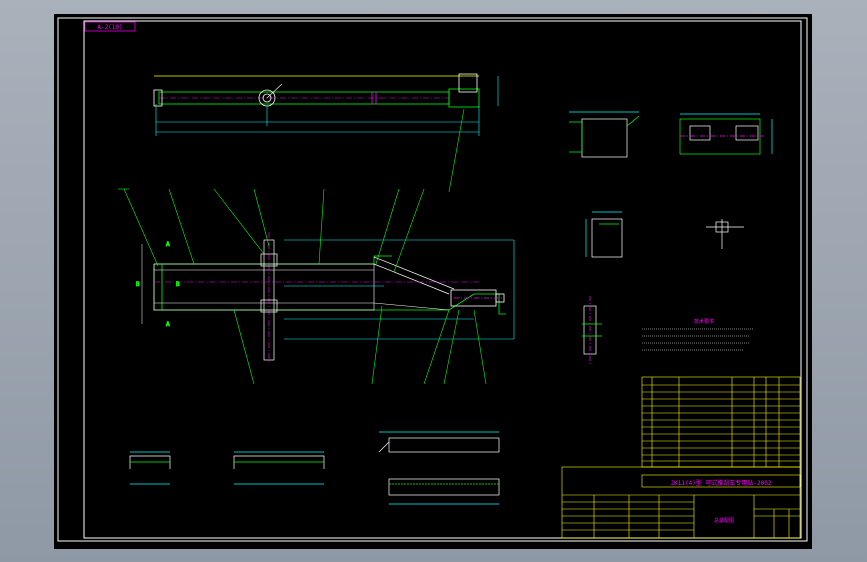 The height and width of the screenshot is (562, 867). What do you see at coordinates (314, 468) in the screenshot?
I see `bottom-views` at bounding box center [314, 468].